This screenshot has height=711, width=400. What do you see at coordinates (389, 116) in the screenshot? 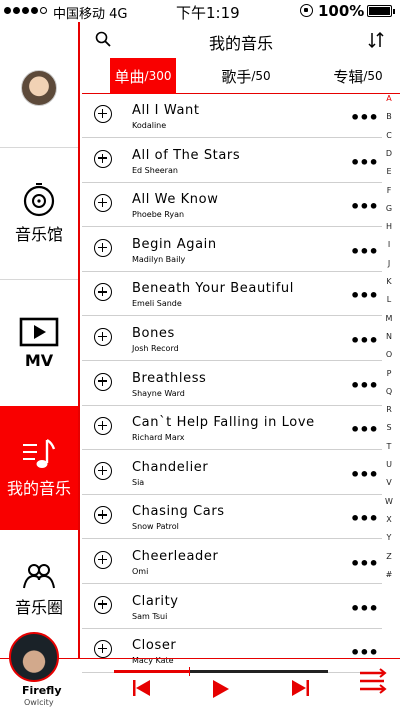
I see `alphabet-letter: B` at bounding box center [389, 116].